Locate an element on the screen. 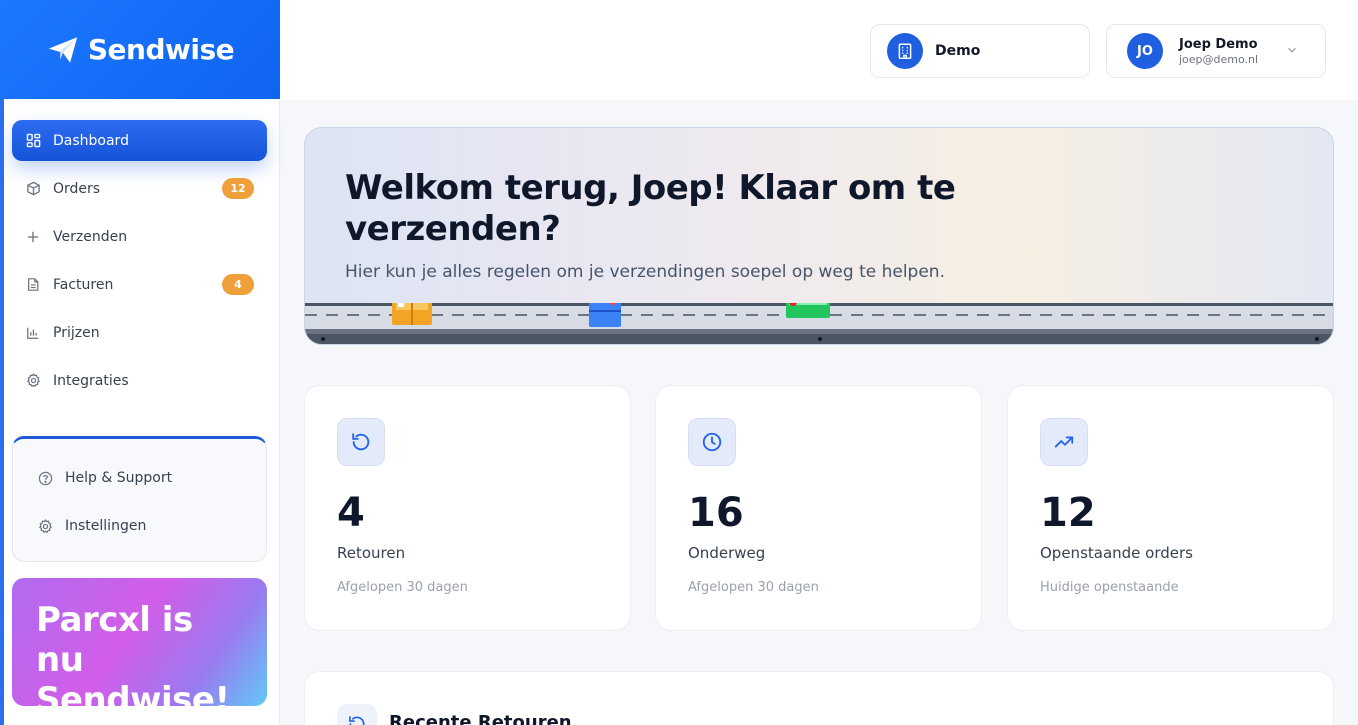  grid-icon is located at coordinates (33, 141).